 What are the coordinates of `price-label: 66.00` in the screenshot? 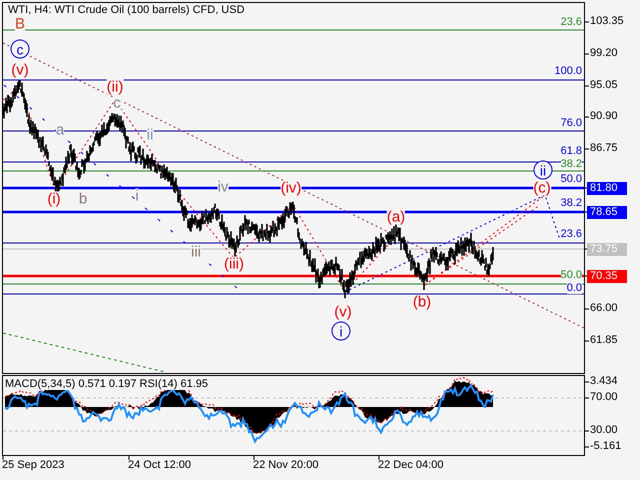 It's located at (604, 308).